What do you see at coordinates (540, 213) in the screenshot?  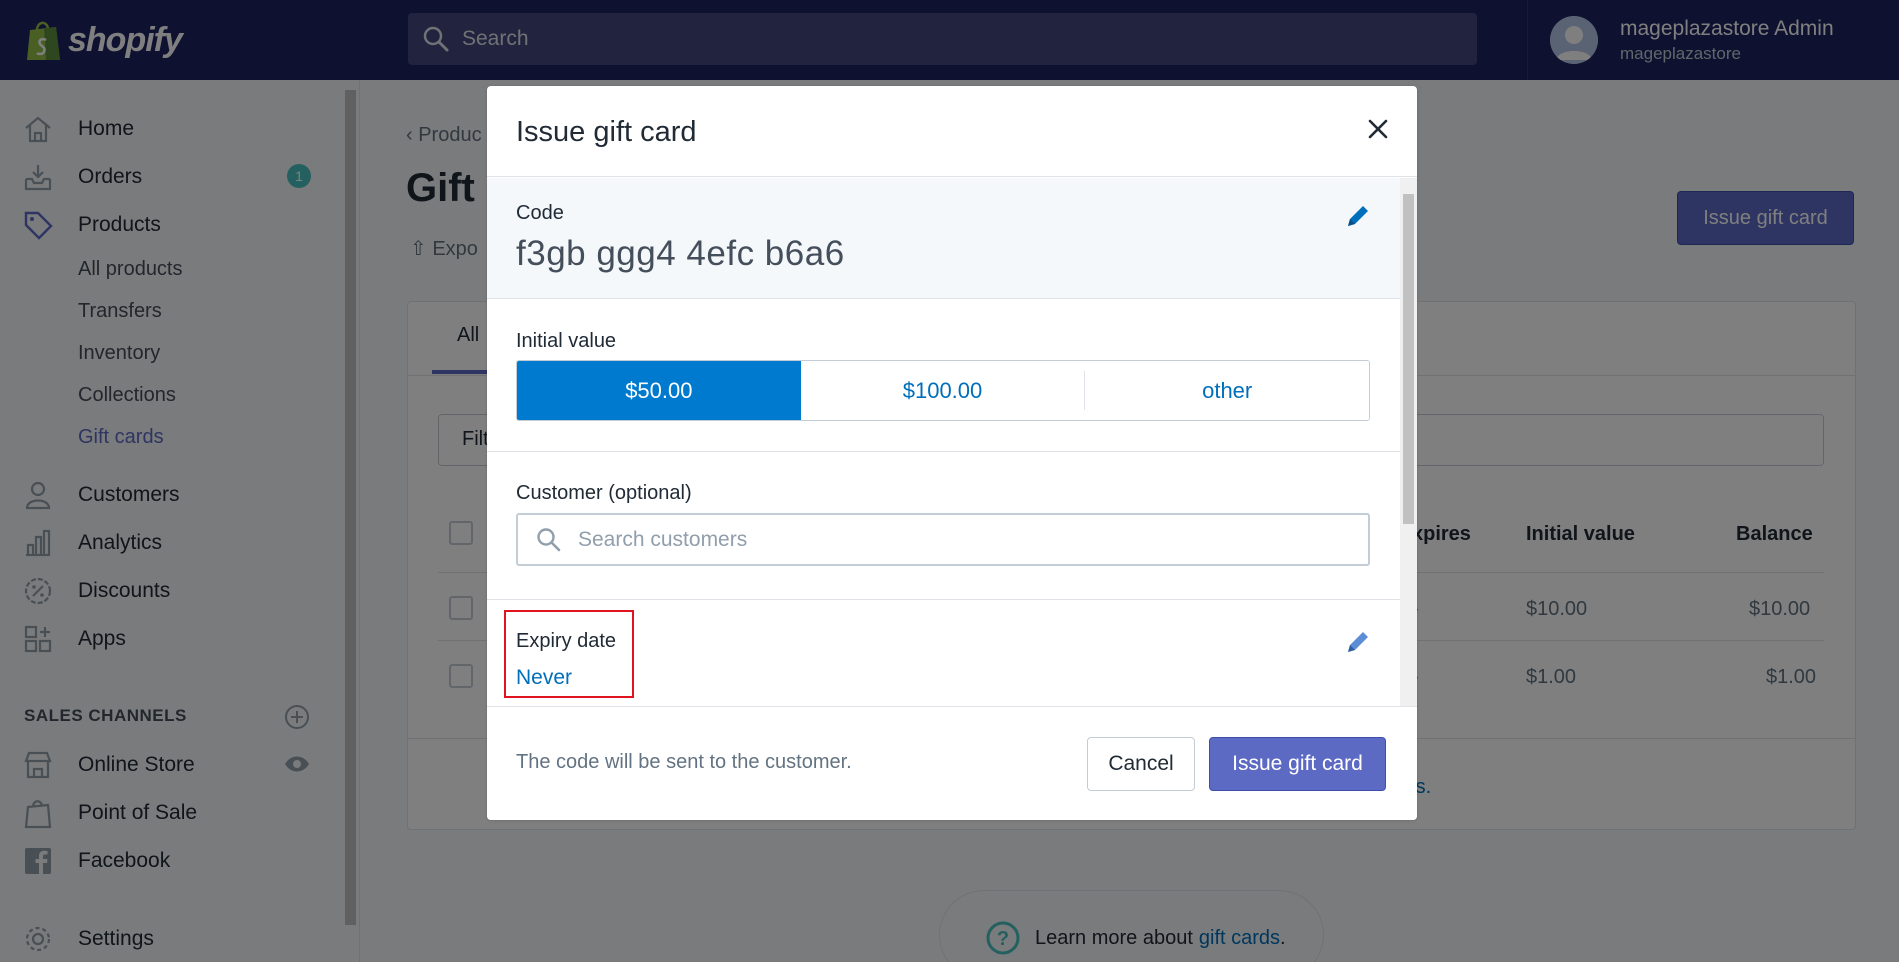 I see `code-label: Code` at bounding box center [540, 213].